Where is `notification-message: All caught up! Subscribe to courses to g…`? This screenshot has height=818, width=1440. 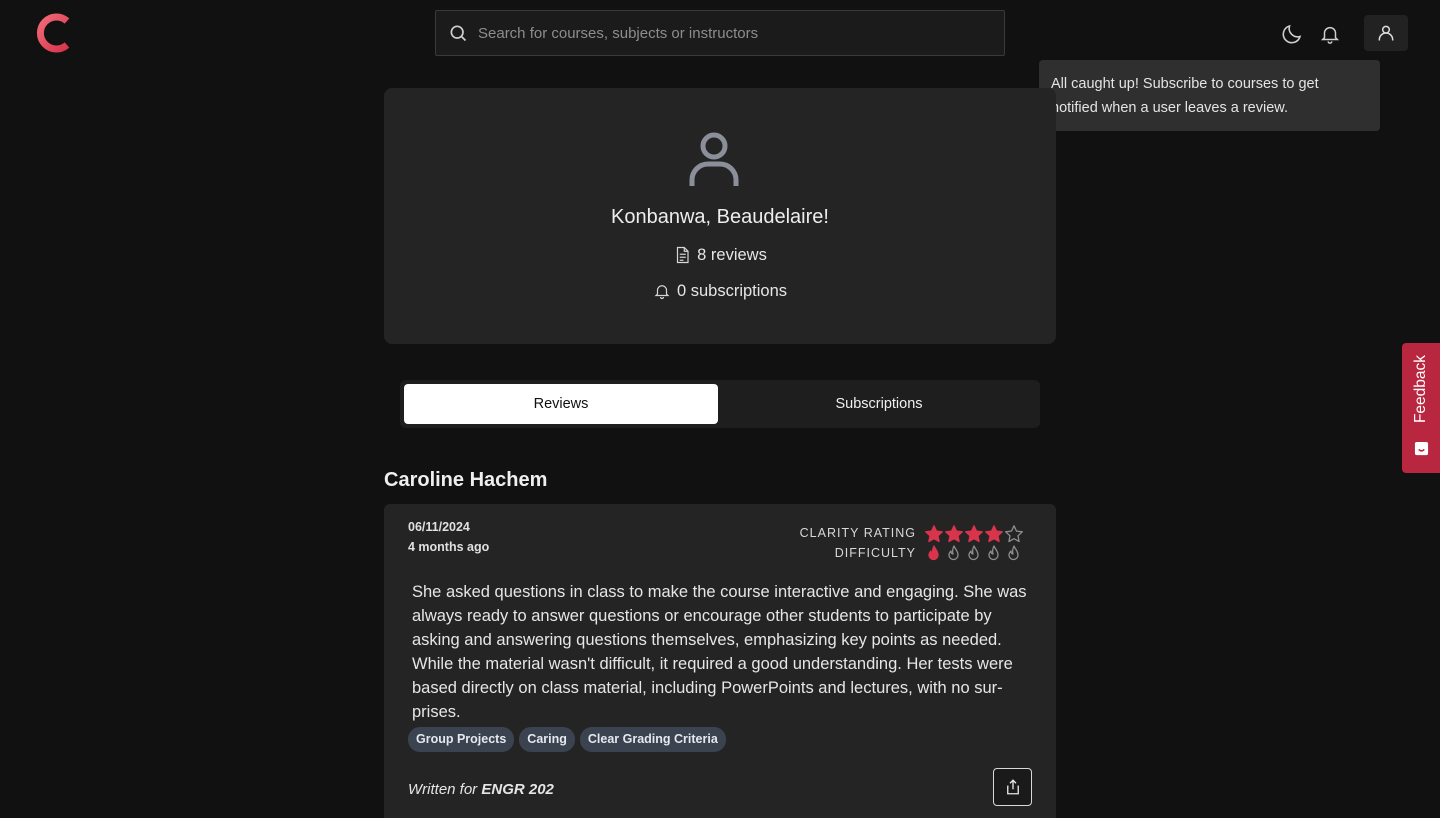
notification-message: All caught up! Subscribe to courses to g… is located at coordinates (1185, 96).